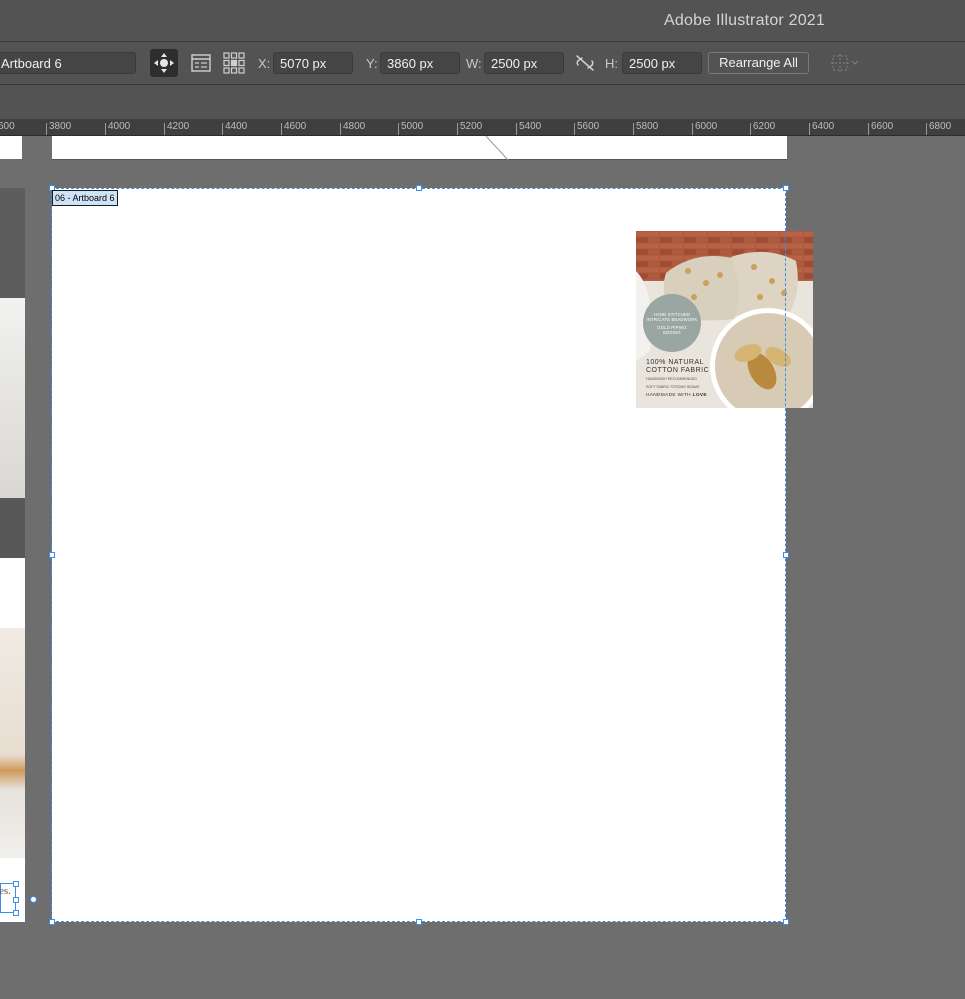 The image size is (965, 999). Describe the element at coordinates (530, 126) in the screenshot. I see `ruler-tick-label: 5400` at that location.